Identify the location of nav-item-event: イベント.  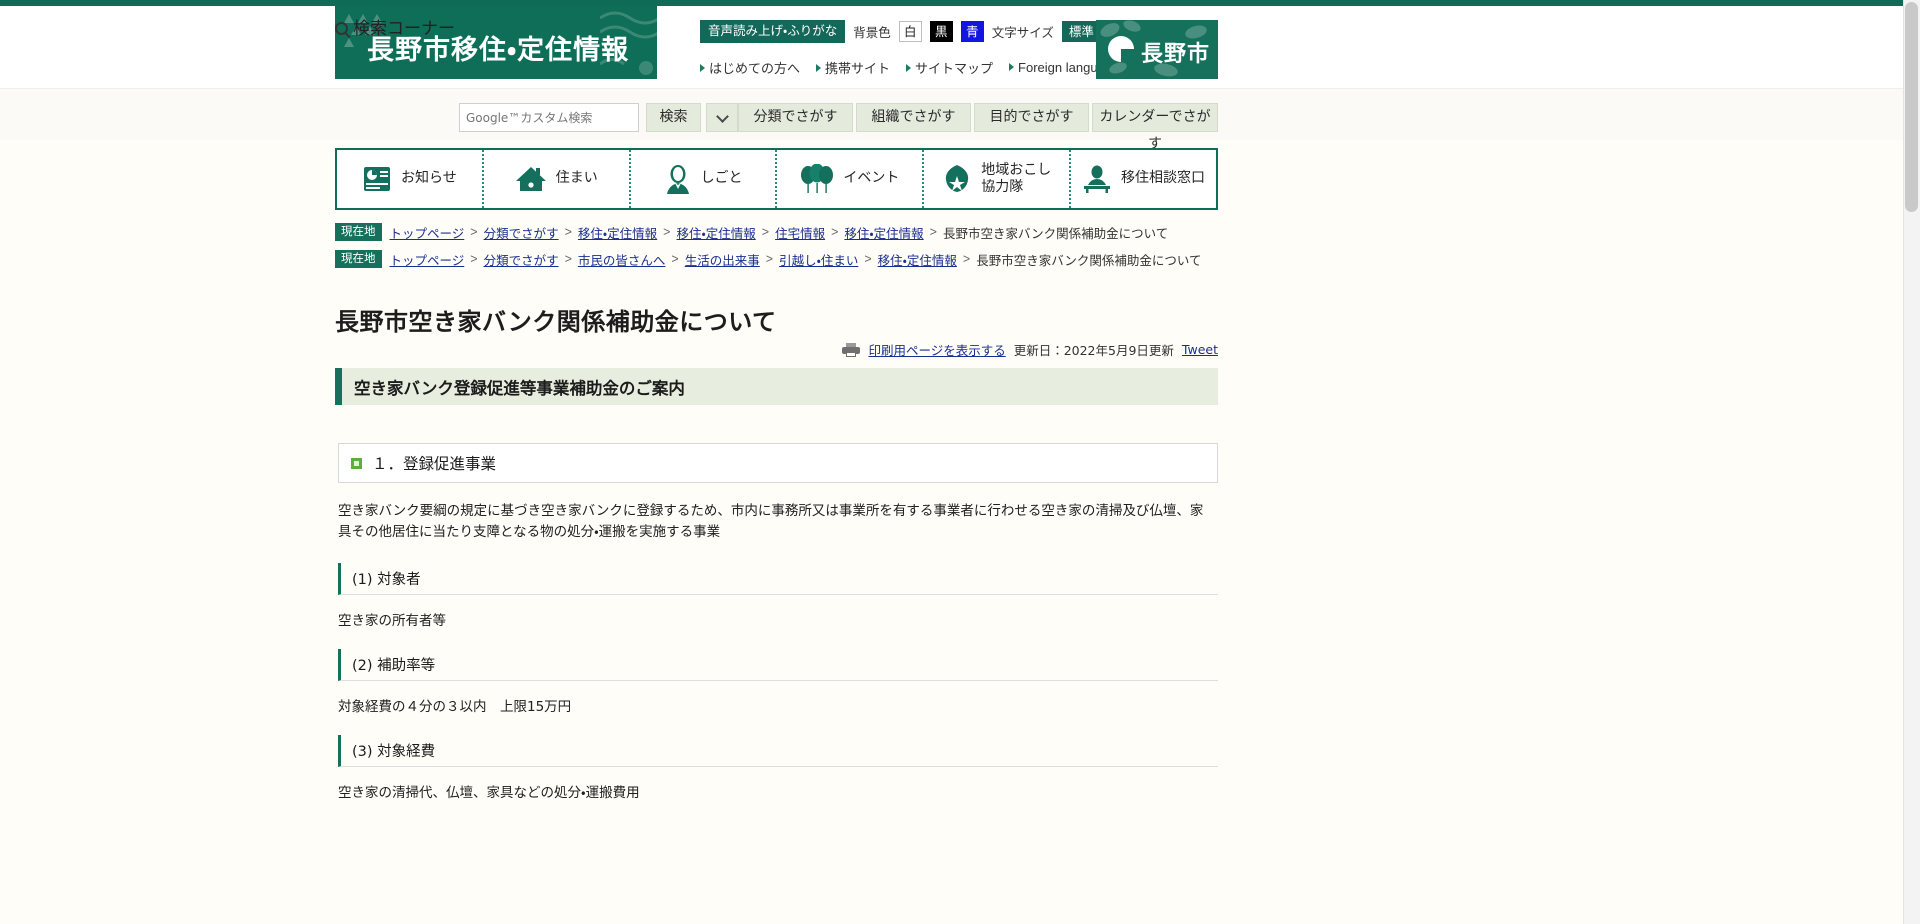
(851, 179).